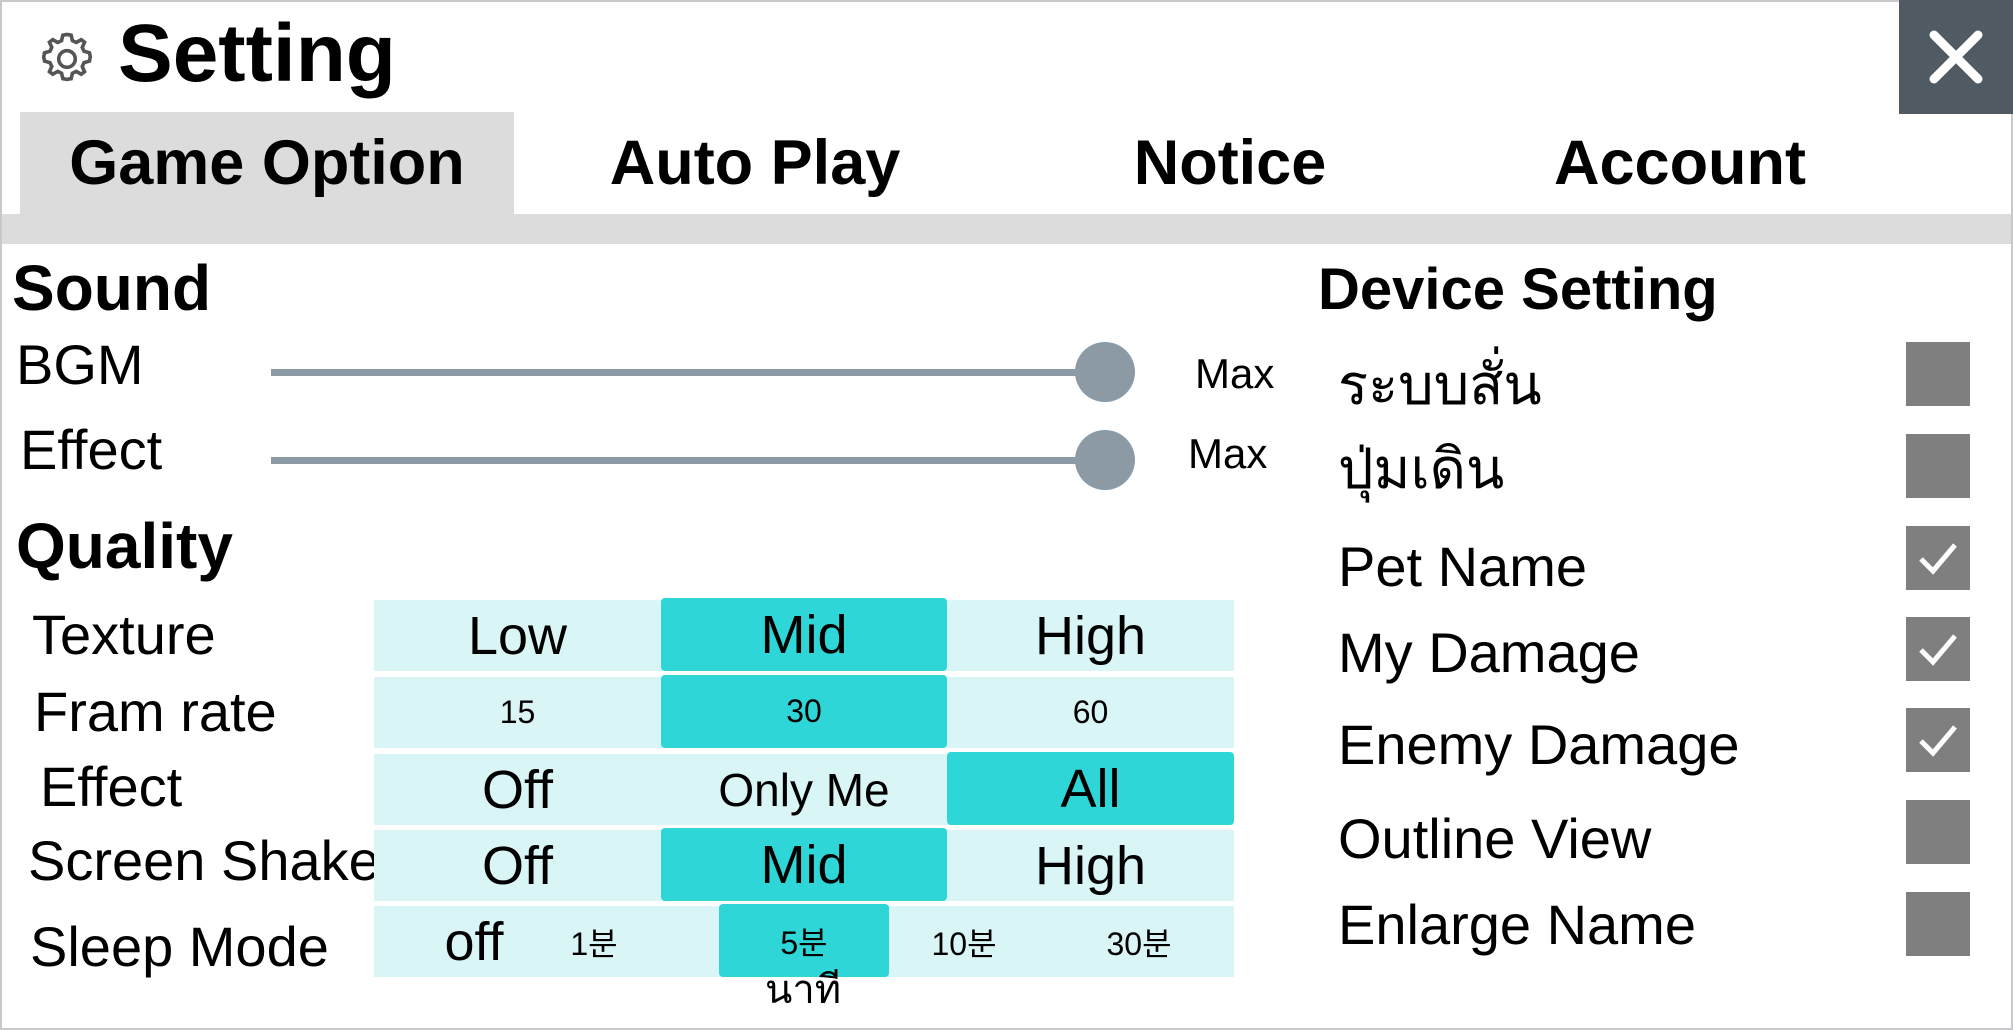  I want to click on texture-option-low: Low, so click(517, 635).